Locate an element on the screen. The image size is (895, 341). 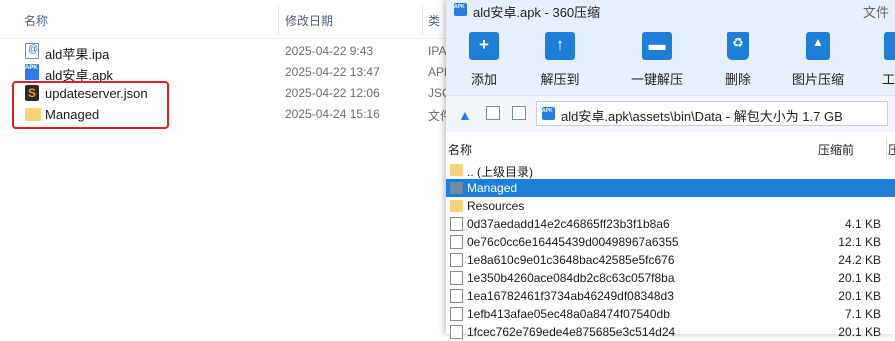
item-size: 12.1 KB is located at coordinates (859, 242).